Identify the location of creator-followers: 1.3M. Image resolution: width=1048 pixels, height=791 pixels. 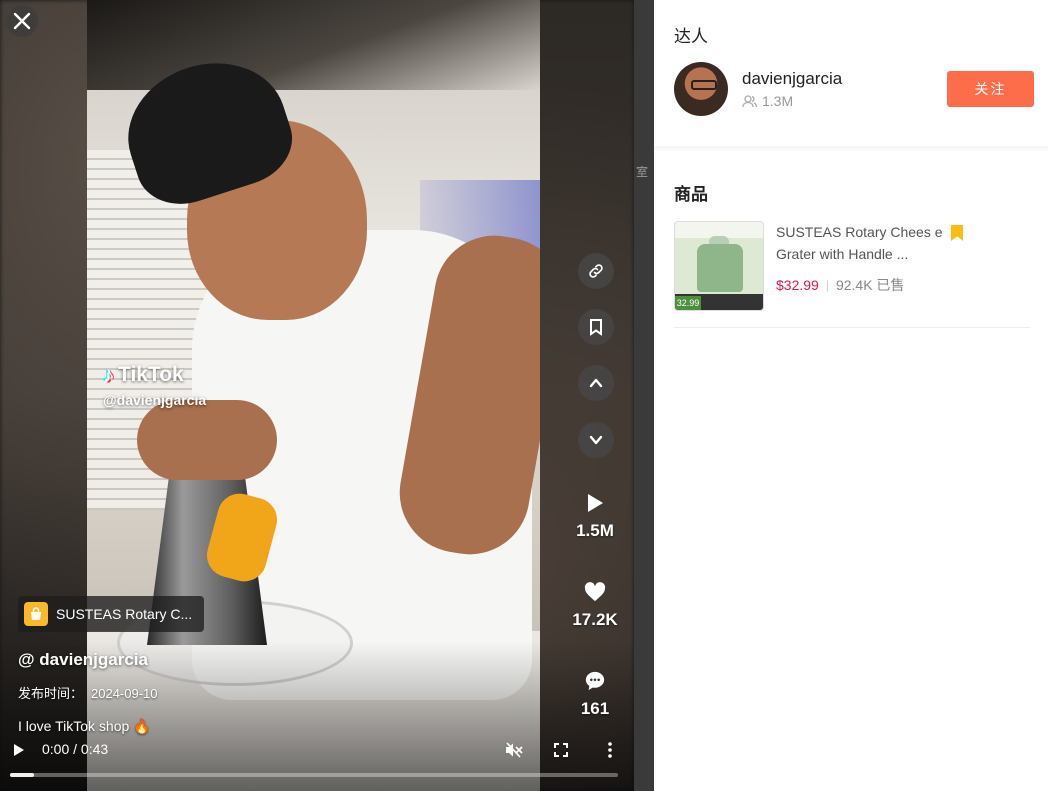
(767, 101).